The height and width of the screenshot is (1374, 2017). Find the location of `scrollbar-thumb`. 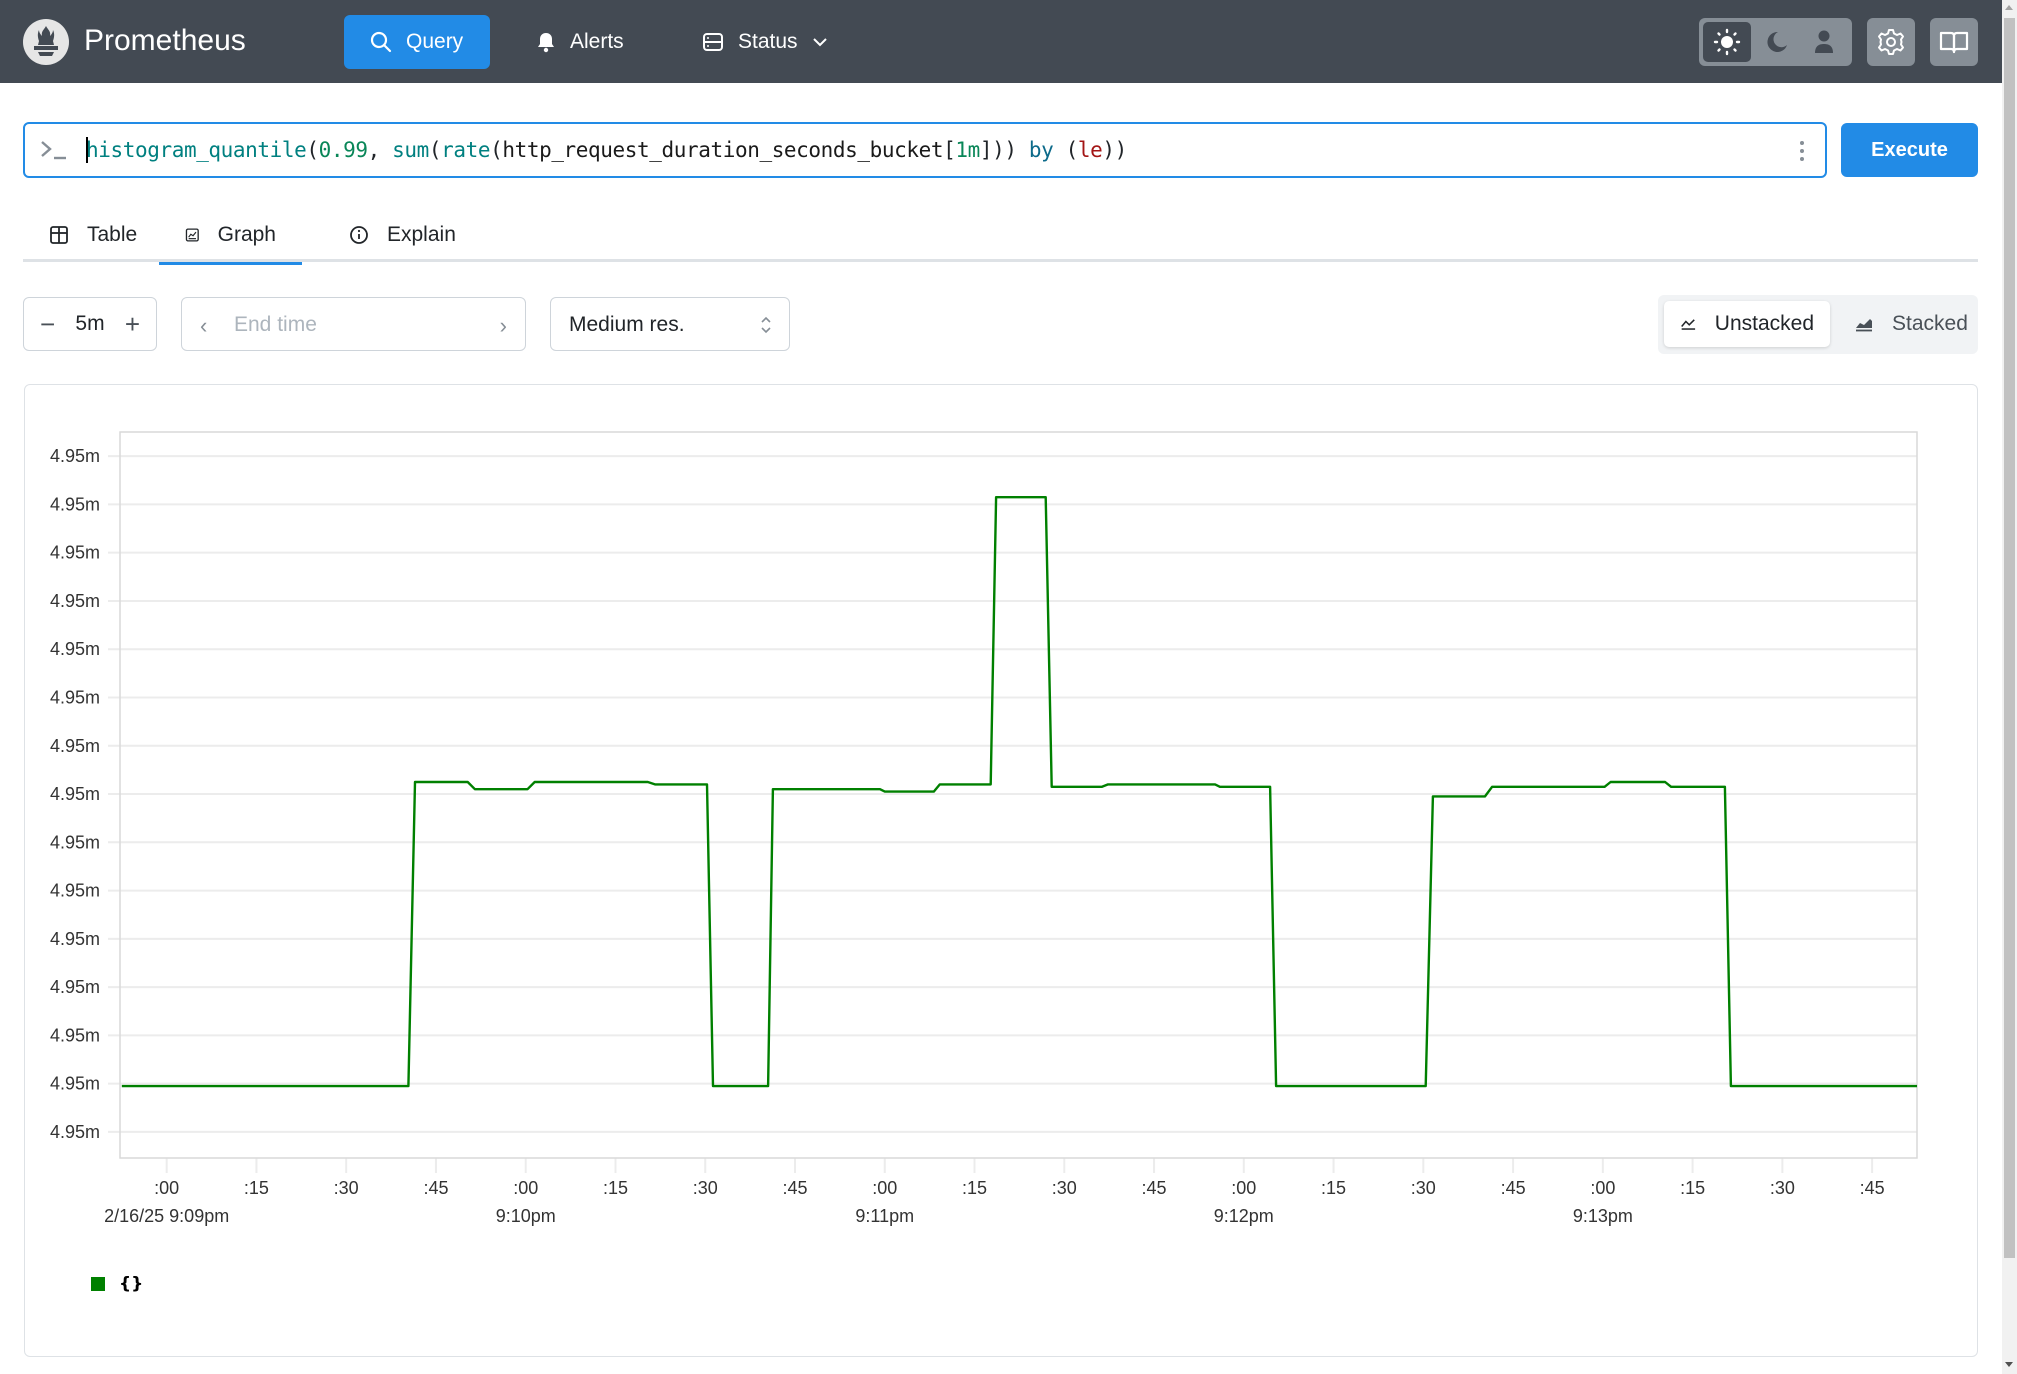

scrollbar-thumb is located at coordinates (2009, 638).